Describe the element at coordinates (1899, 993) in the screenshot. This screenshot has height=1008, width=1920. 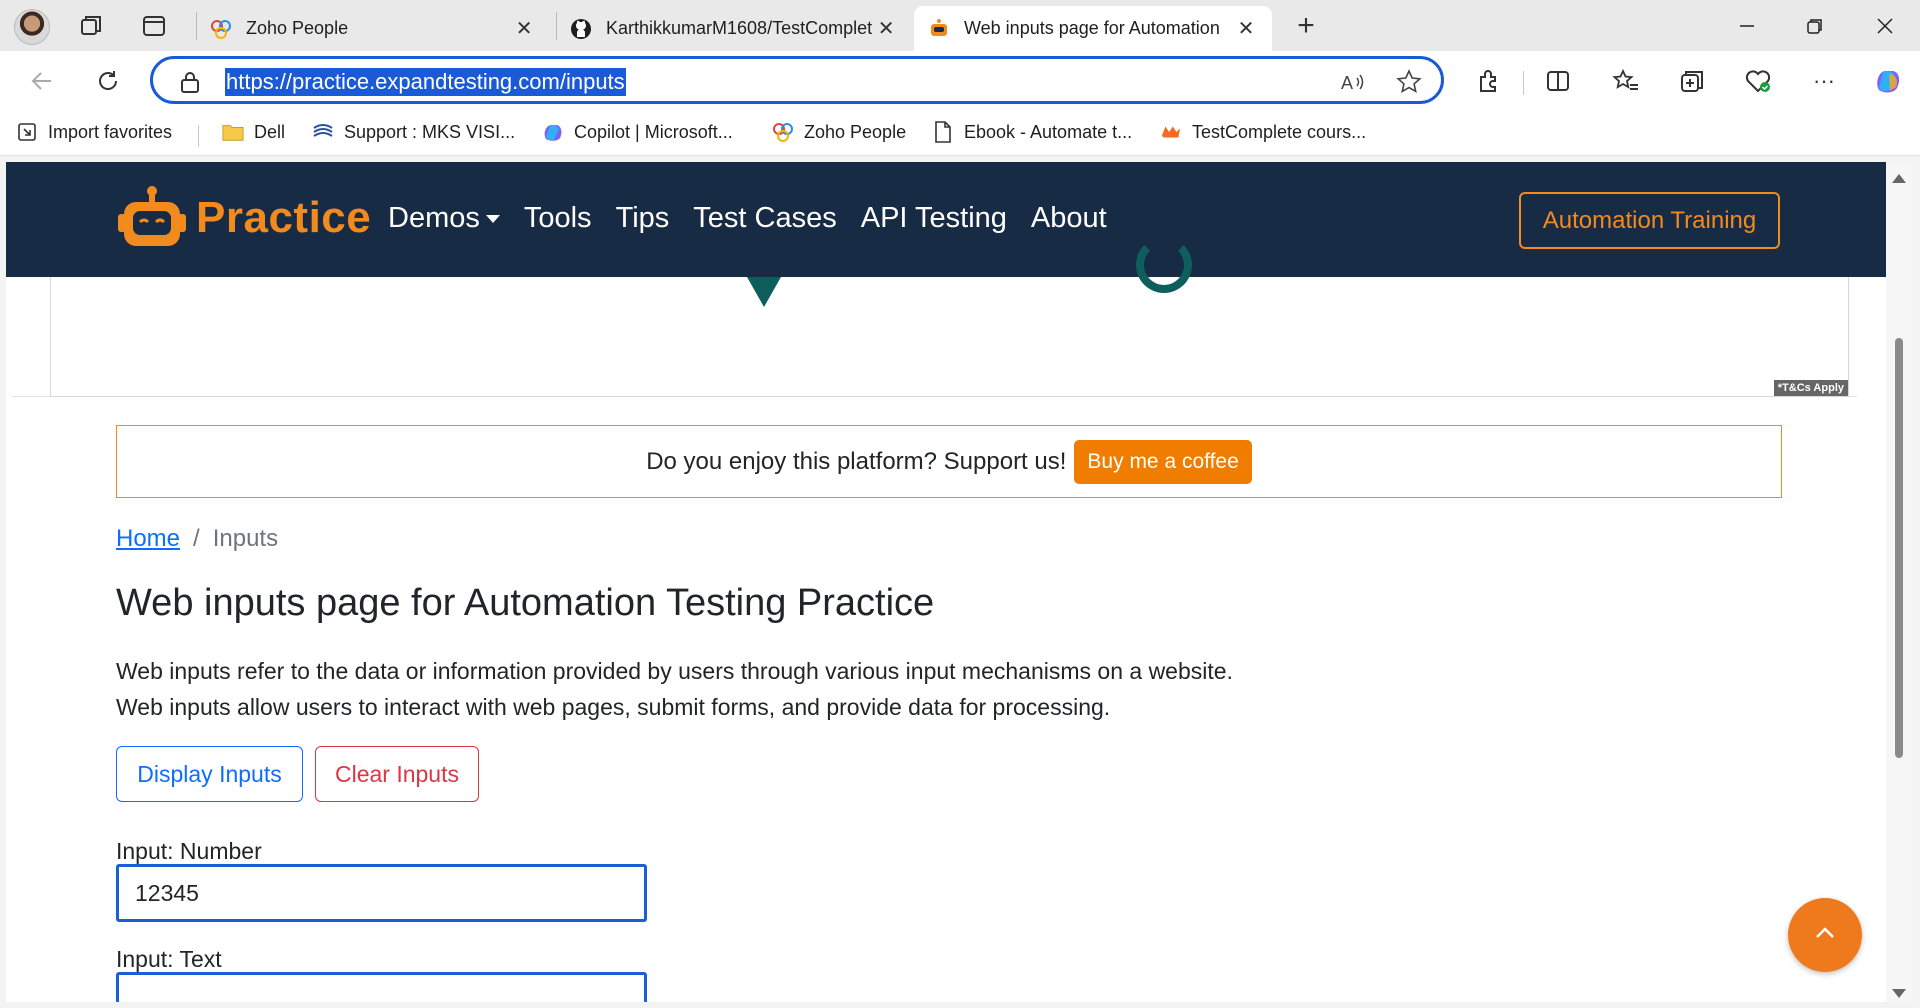
I see `scroll-down-icon` at that location.